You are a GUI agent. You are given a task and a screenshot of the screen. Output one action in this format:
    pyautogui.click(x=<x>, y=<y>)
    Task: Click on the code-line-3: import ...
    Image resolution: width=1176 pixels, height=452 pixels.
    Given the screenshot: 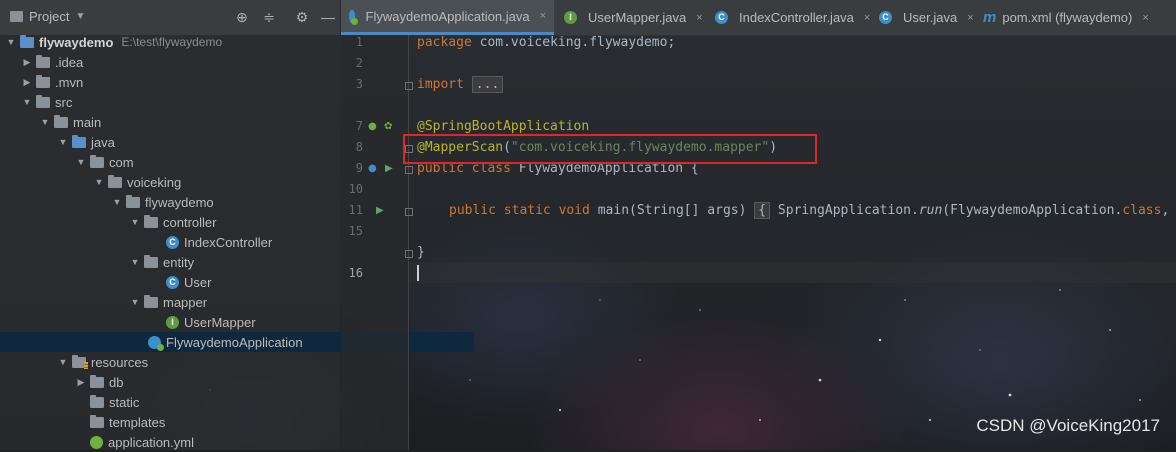 What is the action you would take?
    pyautogui.click(x=460, y=84)
    